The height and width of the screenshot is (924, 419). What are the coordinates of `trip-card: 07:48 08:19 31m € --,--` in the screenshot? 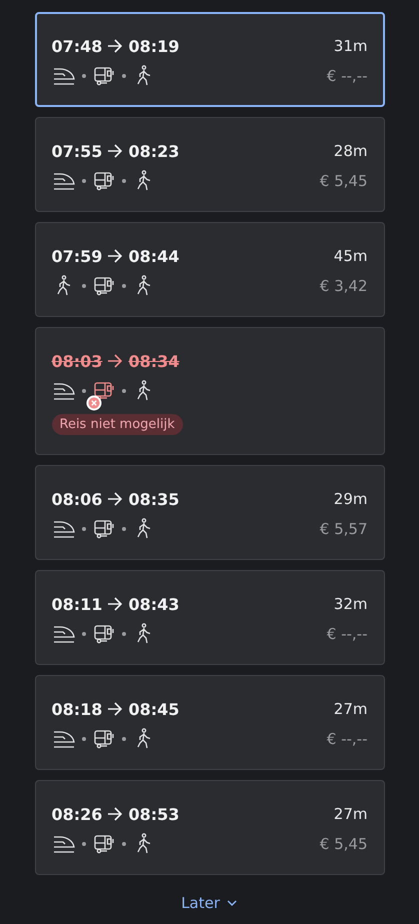 It's located at (209, 59).